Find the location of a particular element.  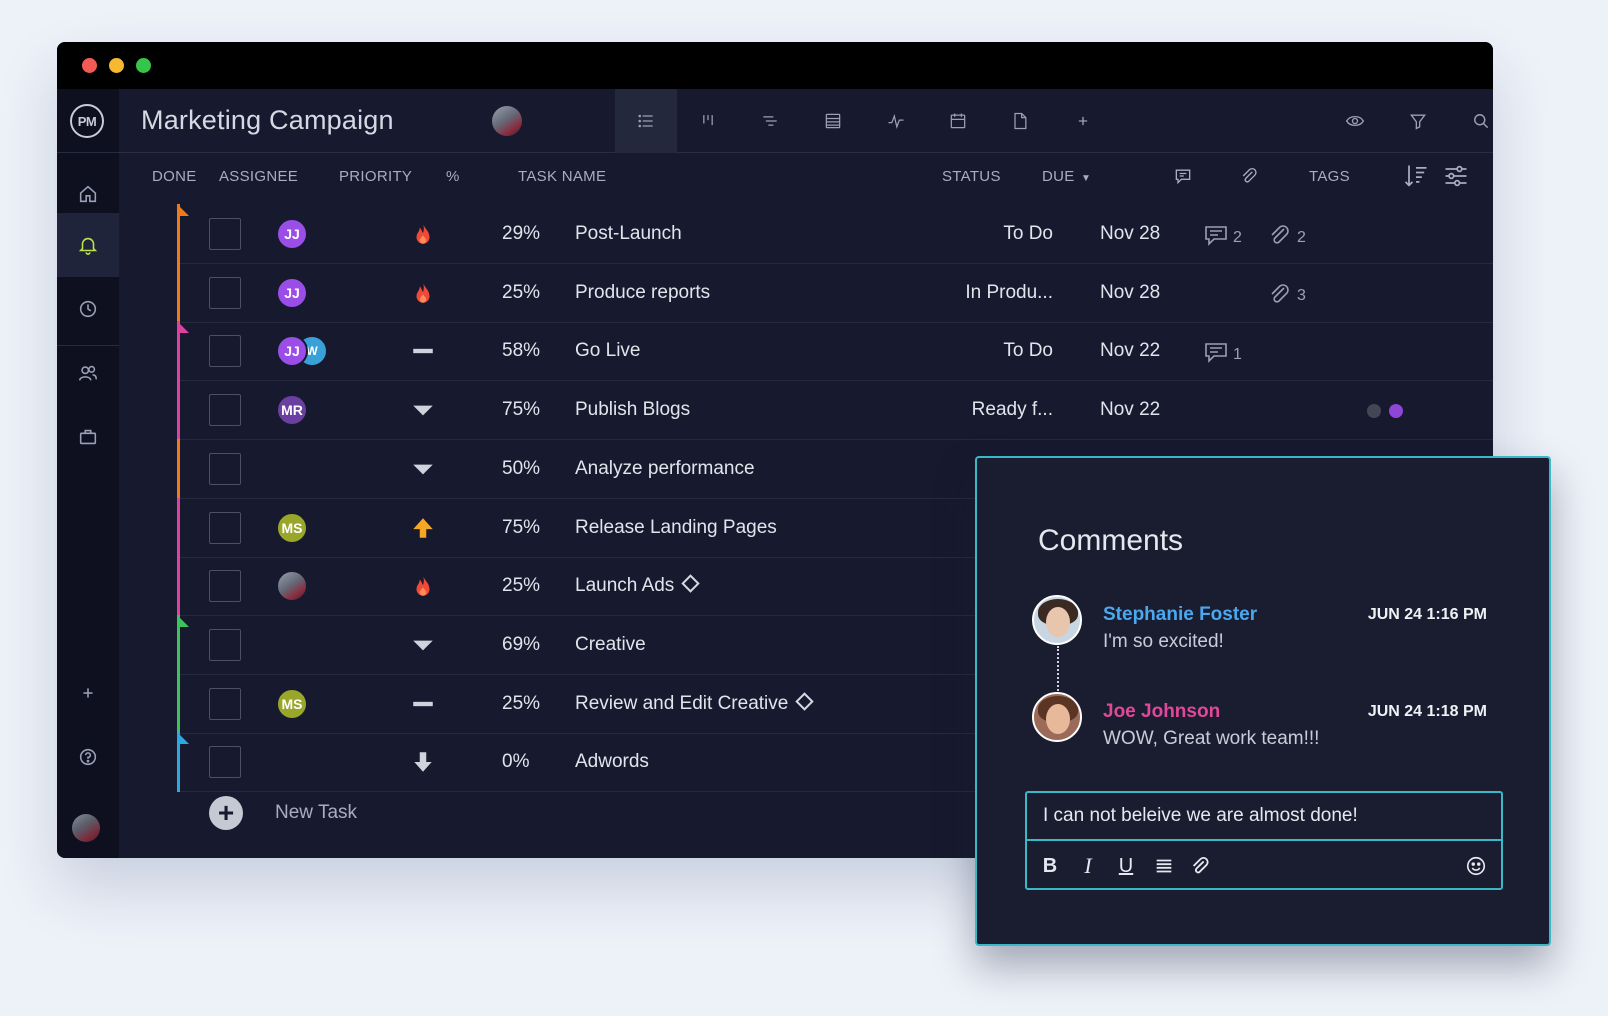

pm-logo: PM is located at coordinates (87, 121).